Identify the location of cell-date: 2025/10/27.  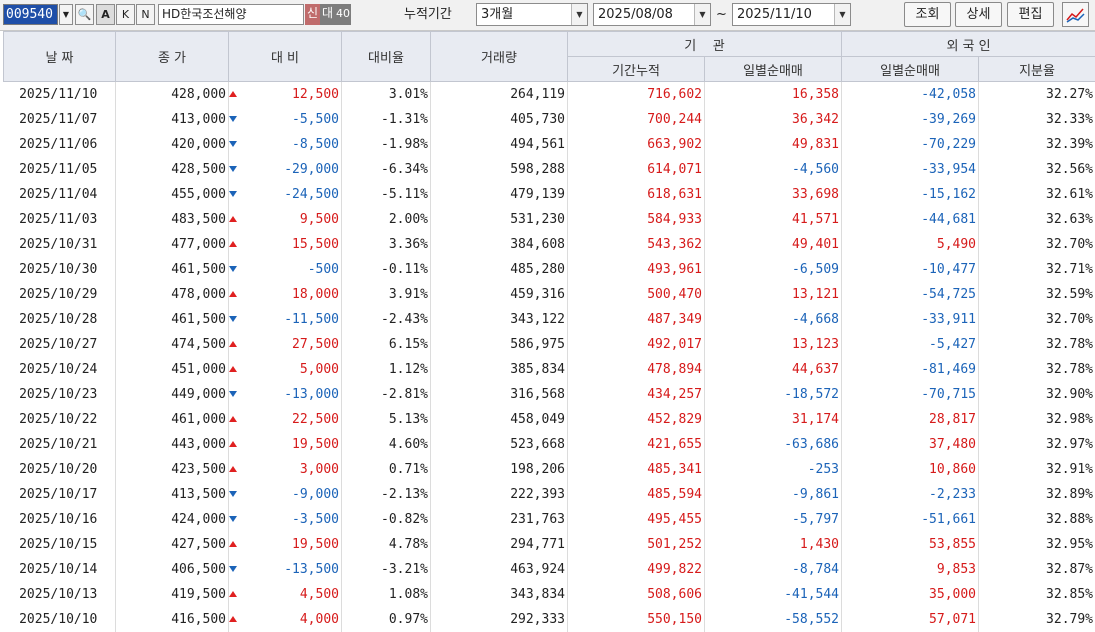
(59, 344).